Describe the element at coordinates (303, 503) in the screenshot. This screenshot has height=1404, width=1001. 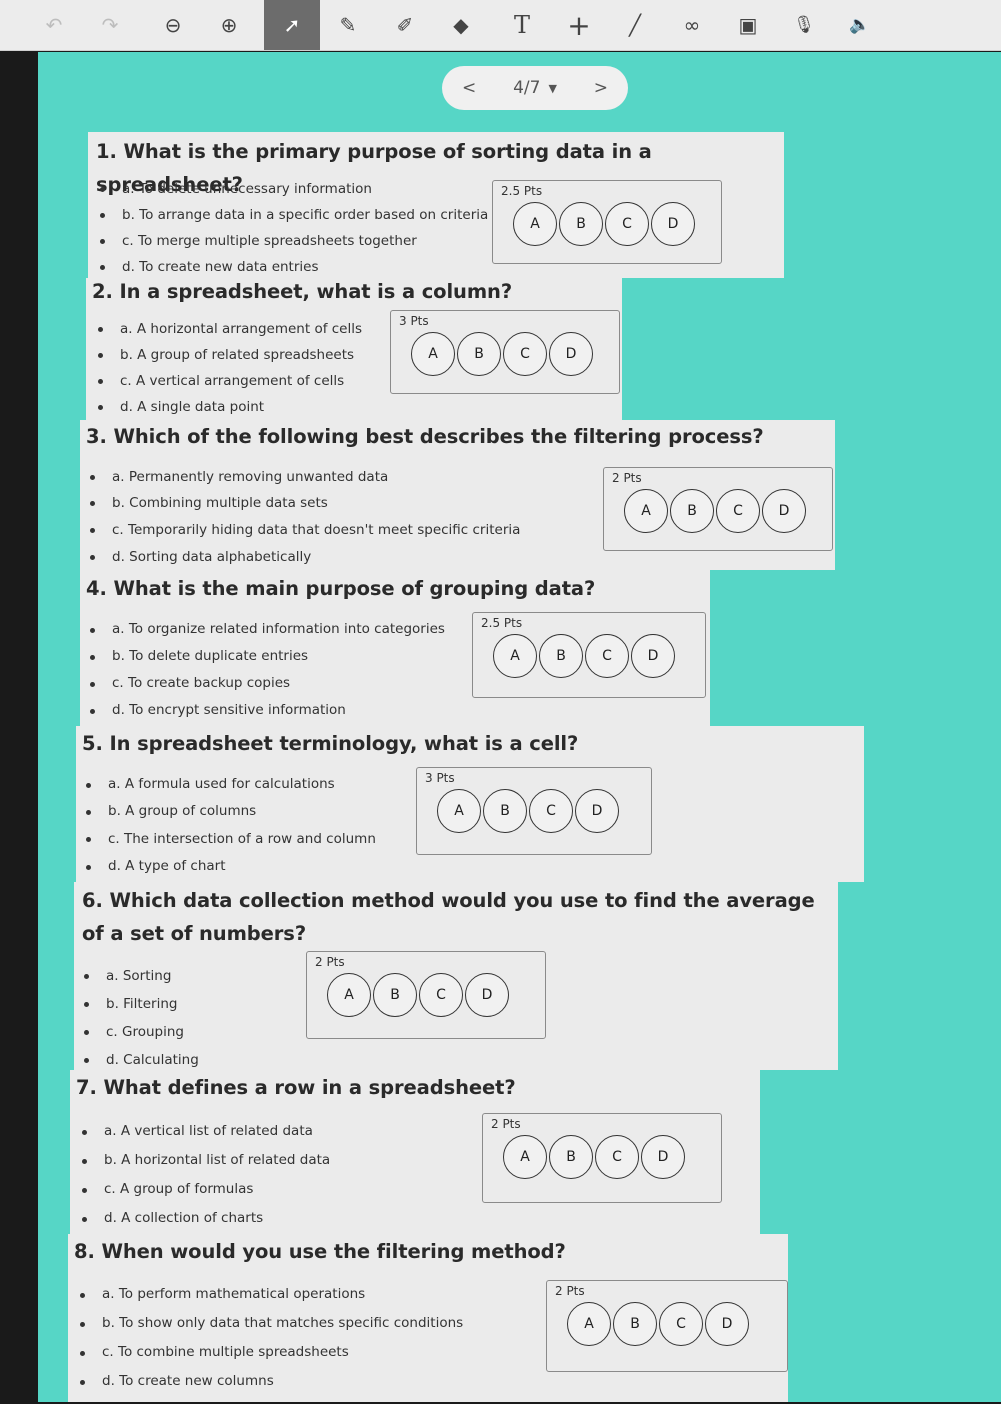
I see `option-item: b. Combining multiple data sets` at that location.